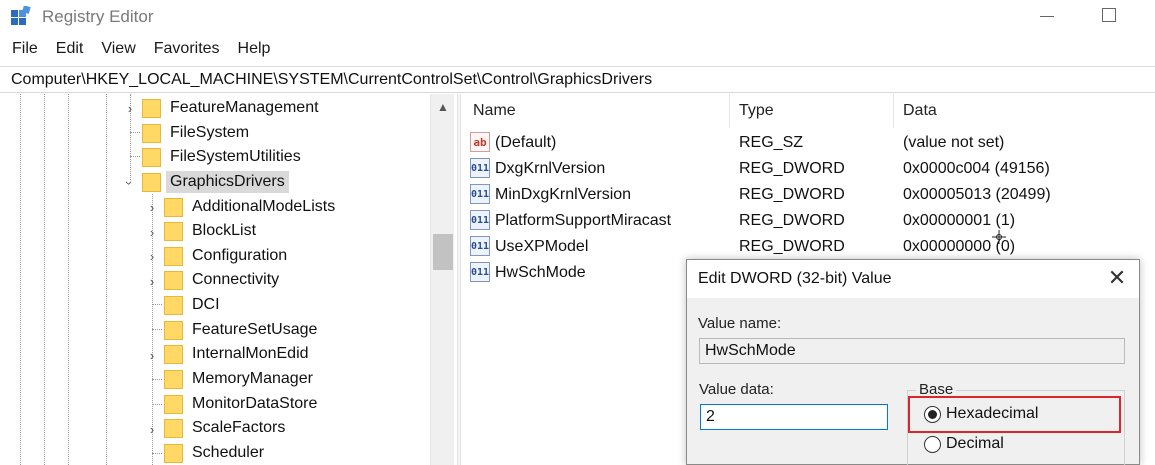 This screenshot has width=1155, height=465. What do you see at coordinates (740, 323) in the screenshot?
I see `value-name-label: Value name:` at bounding box center [740, 323].